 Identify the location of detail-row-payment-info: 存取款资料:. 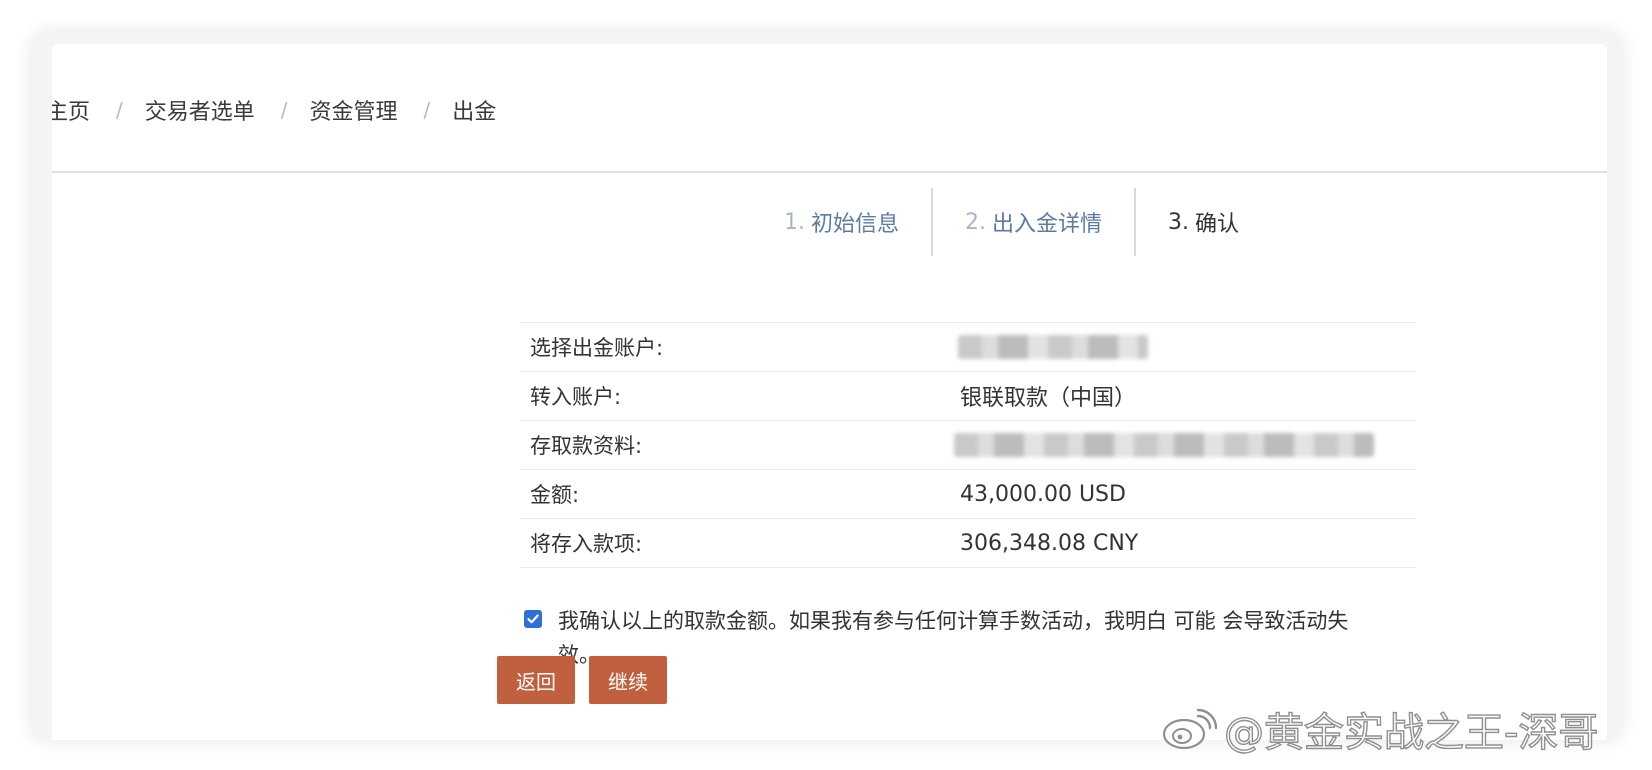
(968, 445).